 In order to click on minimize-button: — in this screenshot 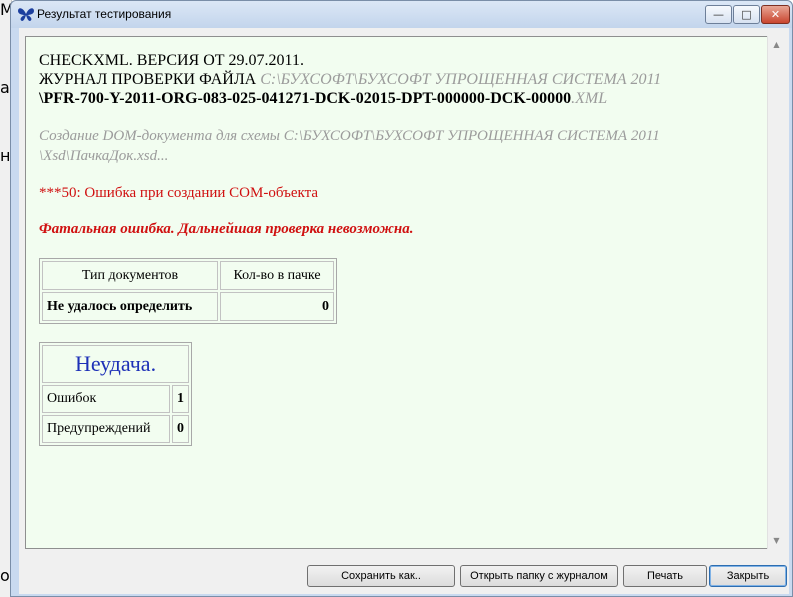, I will do `click(718, 14)`.